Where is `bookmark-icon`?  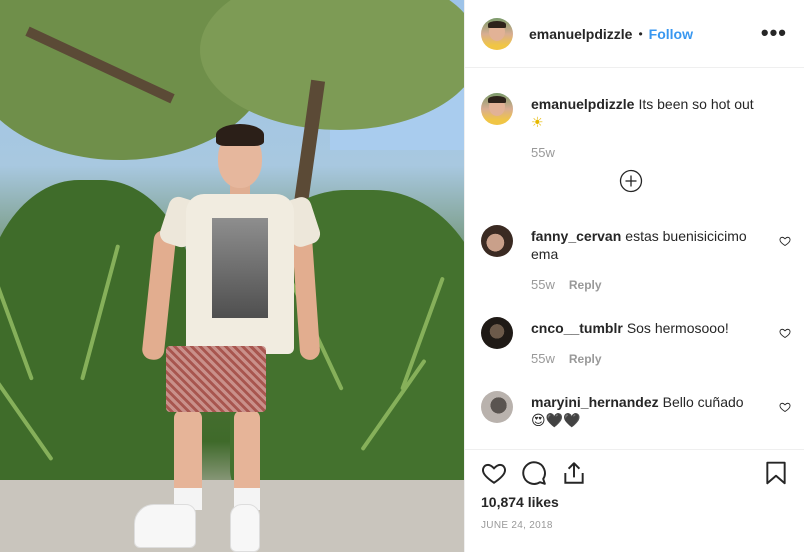 bookmark-icon is located at coordinates (776, 473).